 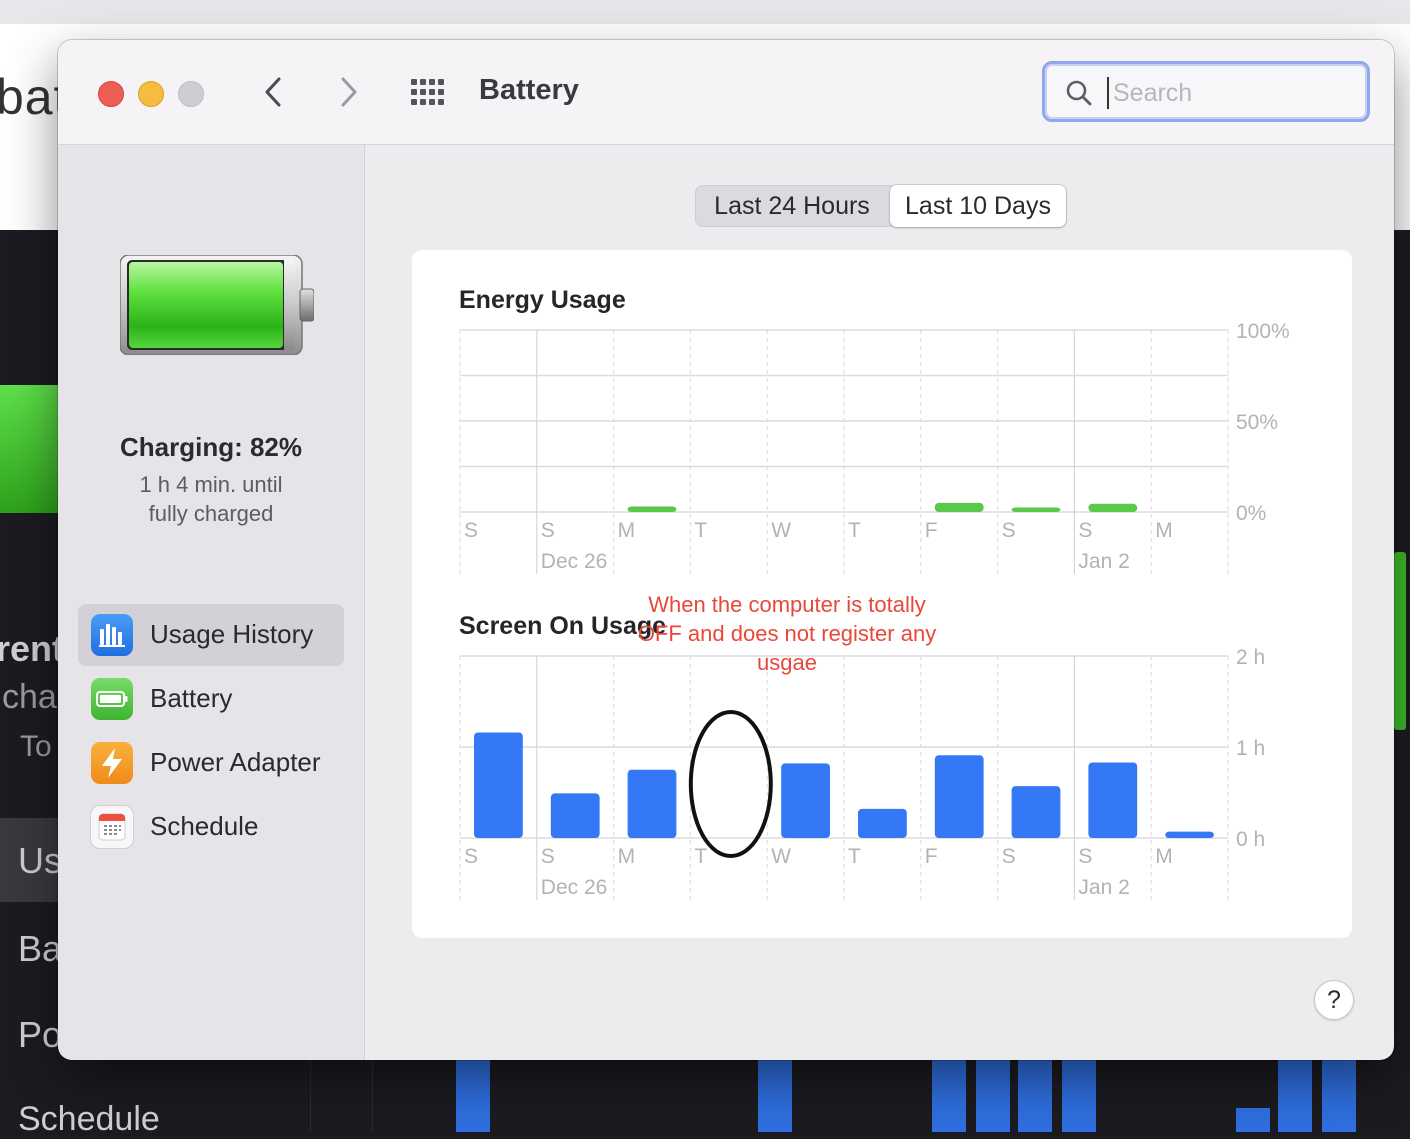 I want to click on screen-date-label: Dec 26, so click(x=574, y=887).